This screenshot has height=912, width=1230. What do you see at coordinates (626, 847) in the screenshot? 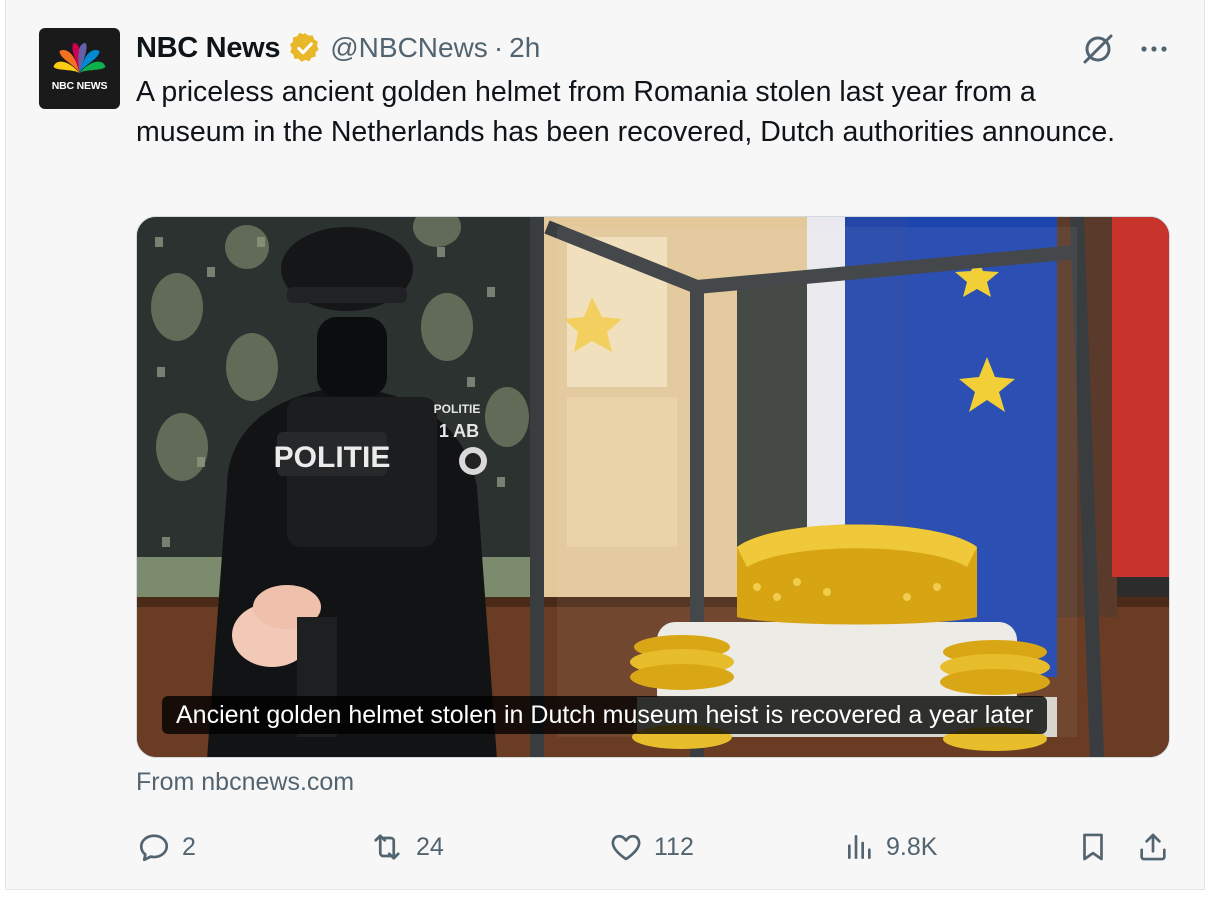
I see `like-icon` at bounding box center [626, 847].